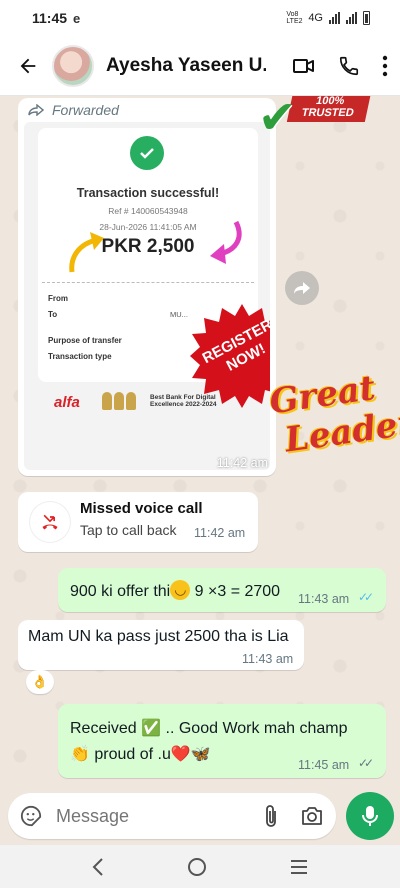  I want to click on yellow-arrow-icon, so click(86, 252).